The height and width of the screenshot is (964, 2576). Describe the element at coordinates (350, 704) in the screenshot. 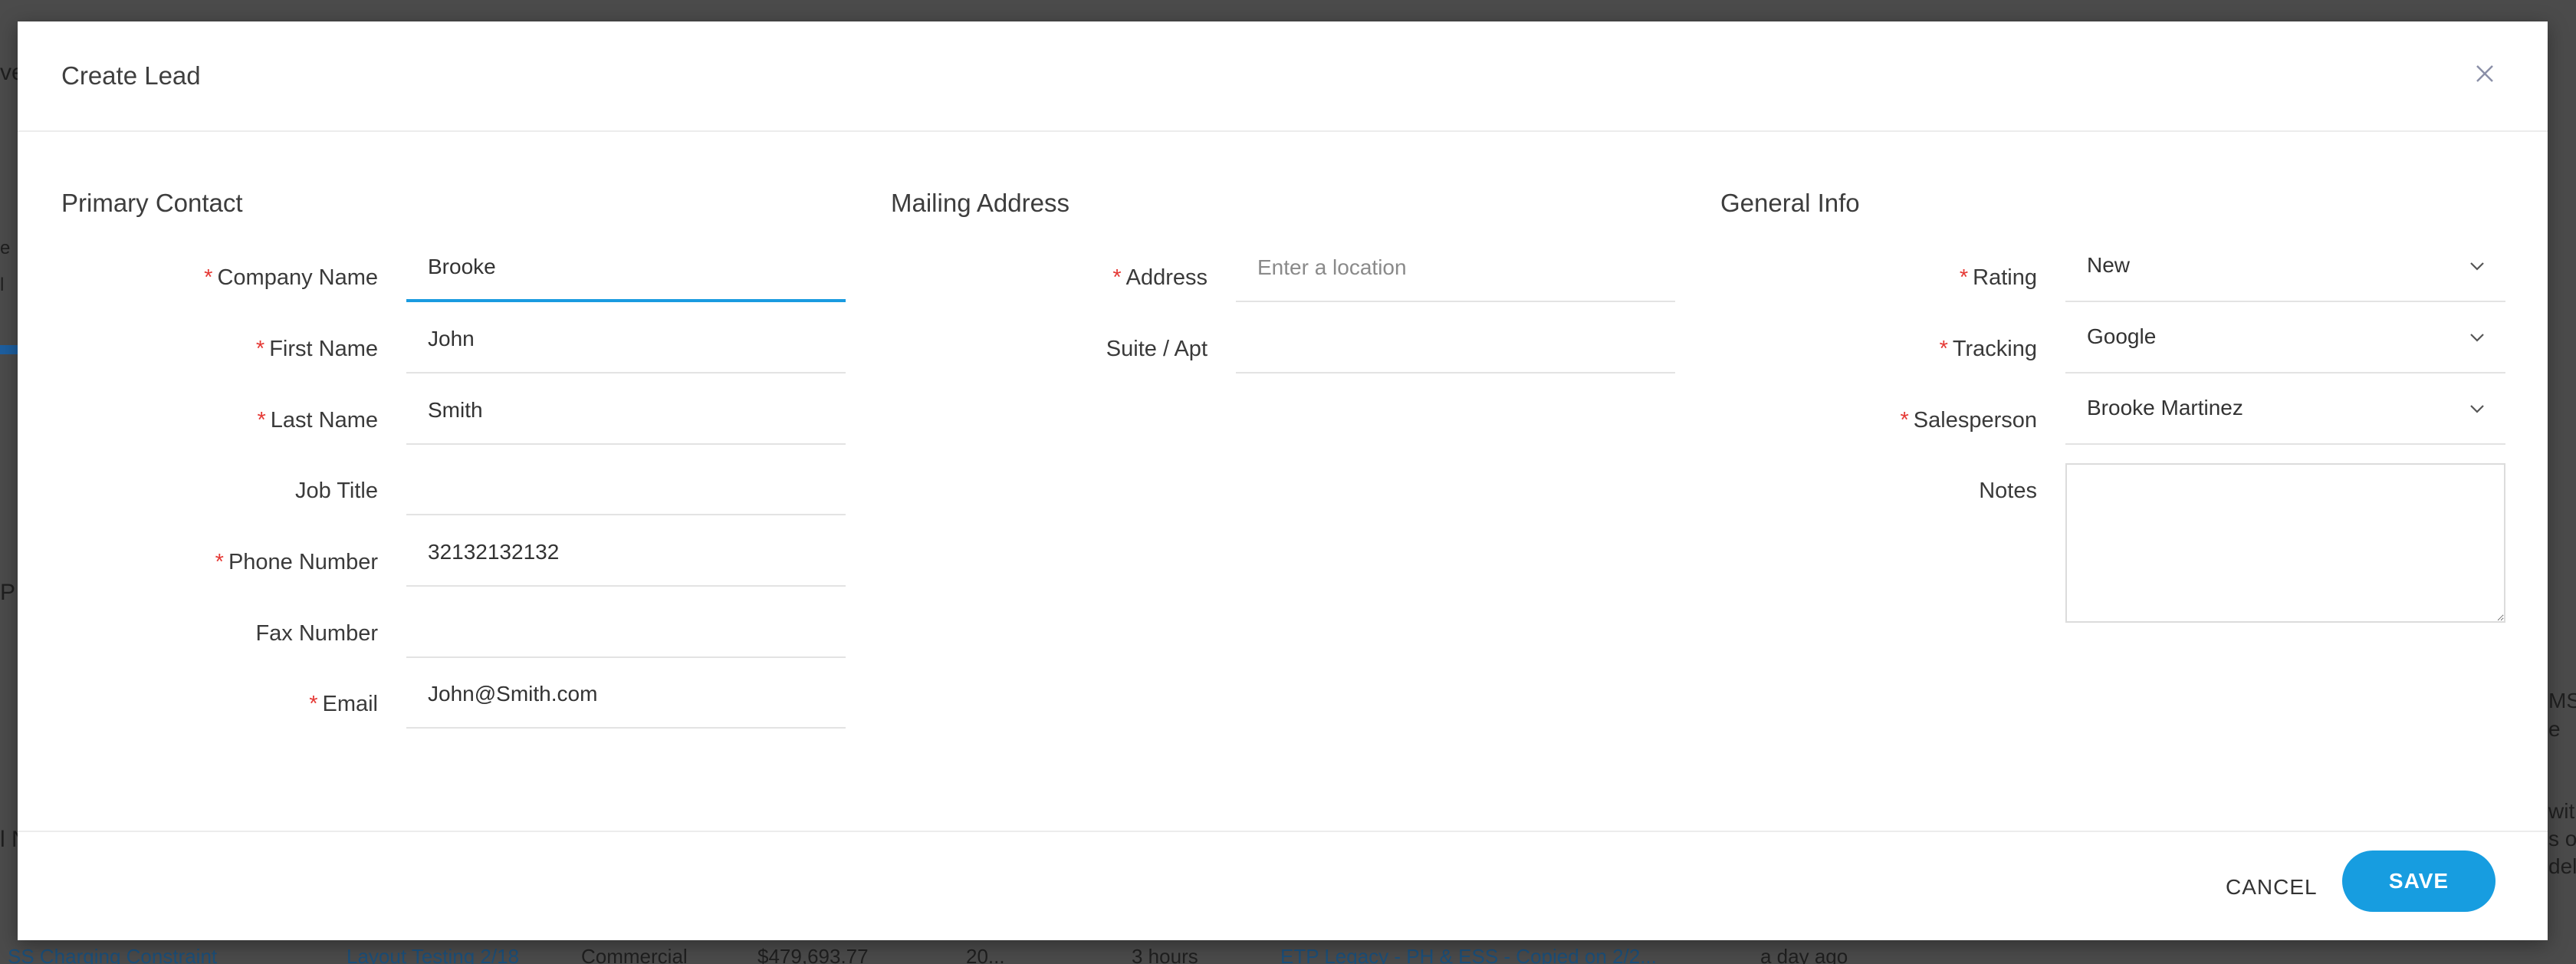

I see `email-label-text: Email` at that location.